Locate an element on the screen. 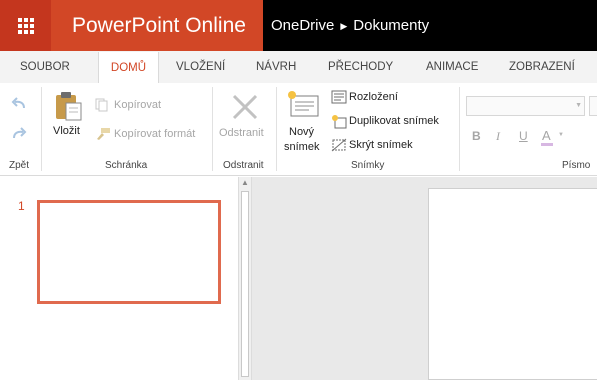 This screenshot has width=597, height=380. duplicate-slide-icon is located at coordinates (339, 122).